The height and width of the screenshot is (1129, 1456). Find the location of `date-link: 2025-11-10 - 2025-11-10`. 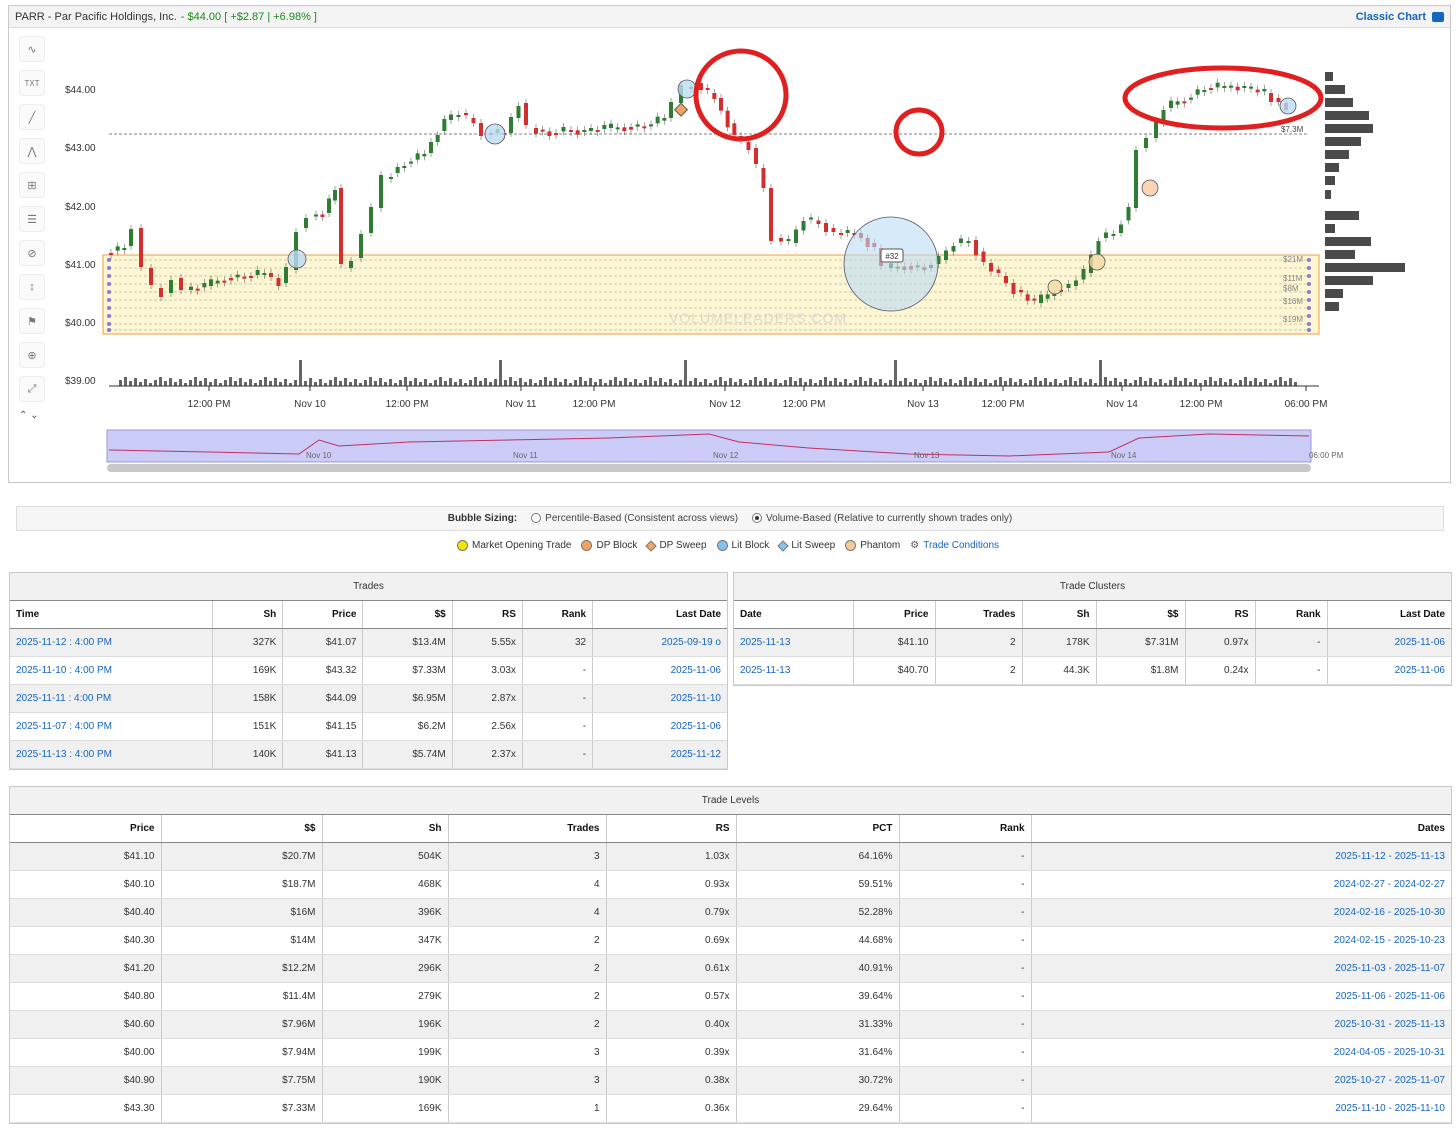

date-link: 2025-11-10 - 2025-11-10 is located at coordinates (1241, 1108).